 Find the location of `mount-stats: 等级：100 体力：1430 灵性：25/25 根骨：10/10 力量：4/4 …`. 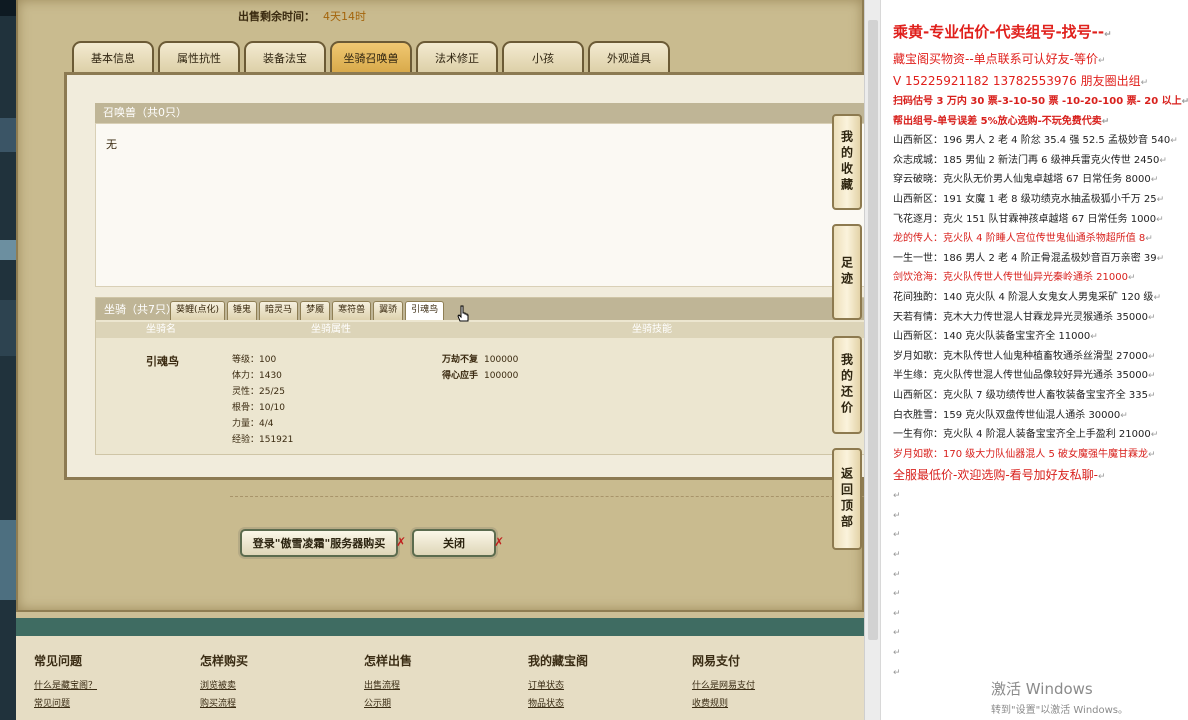

mount-stats: 等级：100 体力：1430 灵性：25/25 根骨：10/10 力量：4/4 … is located at coordinates (262, 400).